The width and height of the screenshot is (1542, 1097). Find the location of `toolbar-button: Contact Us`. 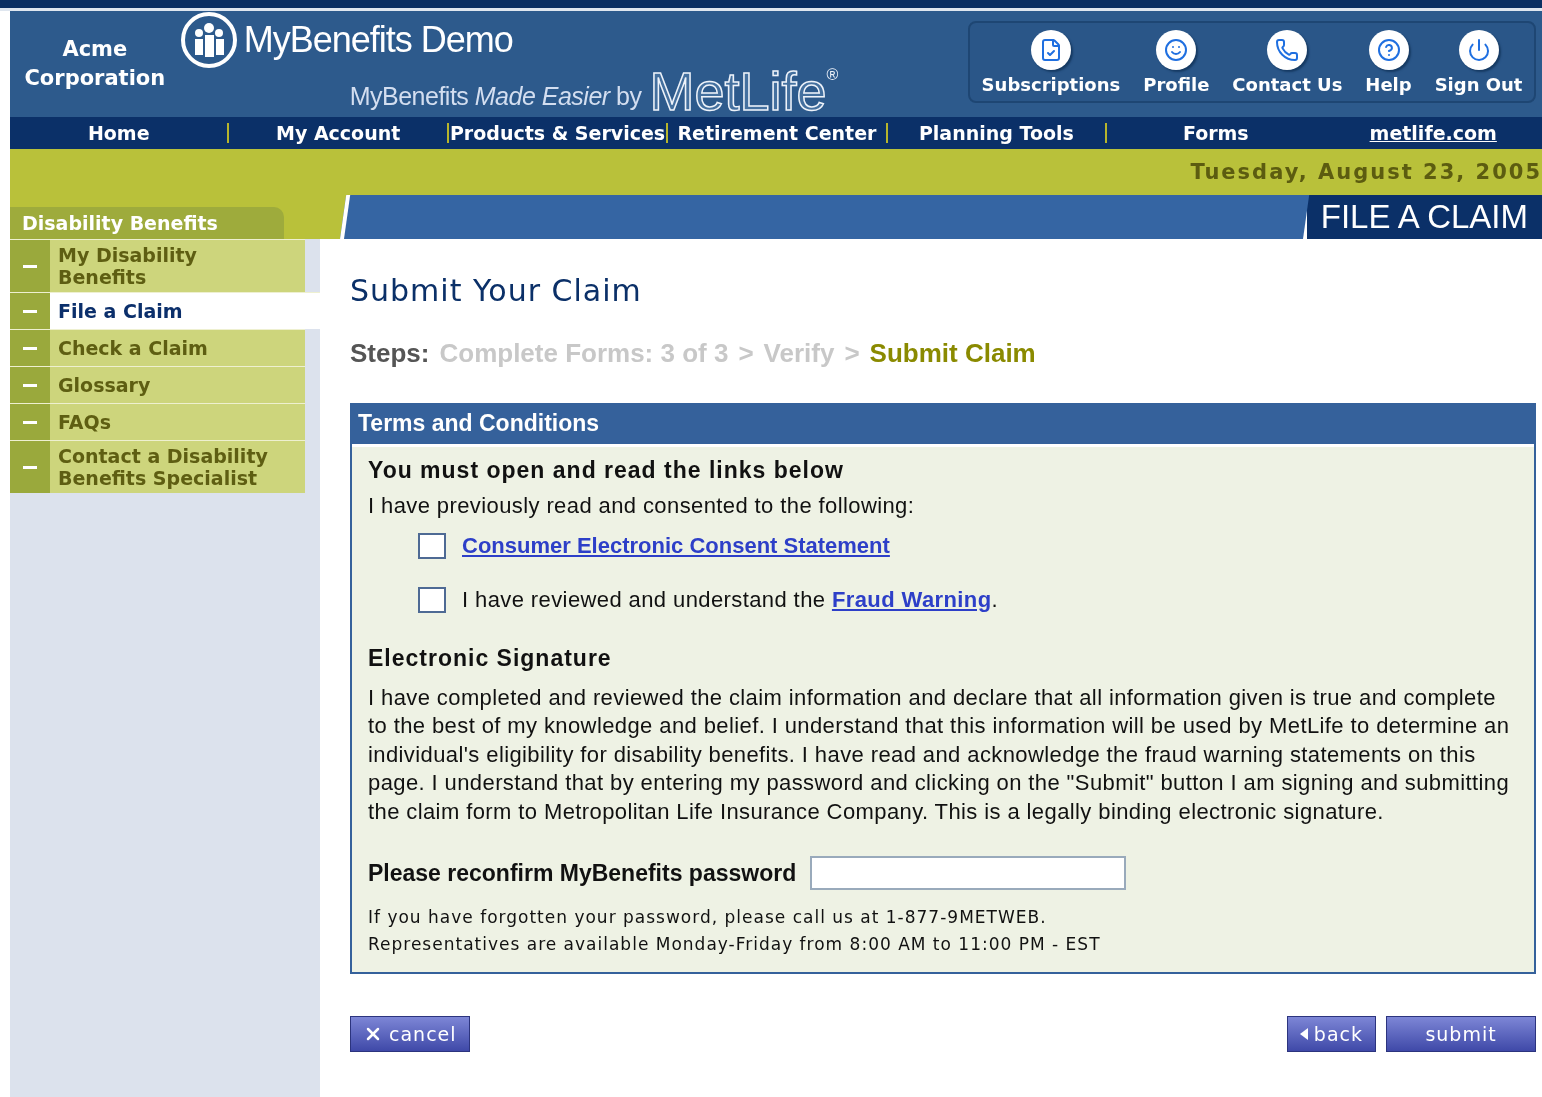

toolbar-button: Contact Us is located at coordinates (1287, 62).